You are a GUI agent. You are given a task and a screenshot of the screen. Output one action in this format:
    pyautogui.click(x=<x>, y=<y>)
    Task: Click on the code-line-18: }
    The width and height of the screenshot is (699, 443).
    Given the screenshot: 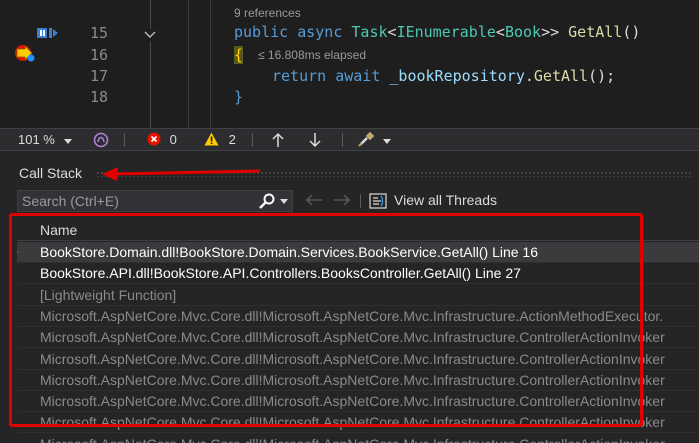 What is the action you would take?
    pyautogui.click(x=238, y=97)
    